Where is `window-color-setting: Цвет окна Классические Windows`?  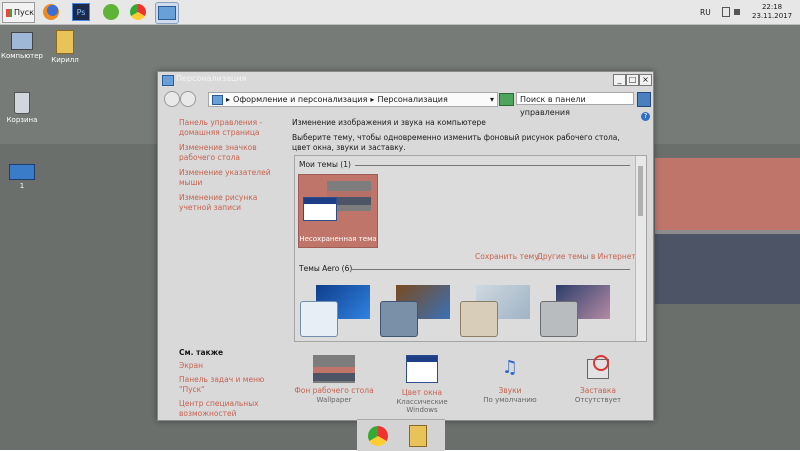 window-color-setting: Цвет окна Классические Windows is located at coordinates (422, 384).